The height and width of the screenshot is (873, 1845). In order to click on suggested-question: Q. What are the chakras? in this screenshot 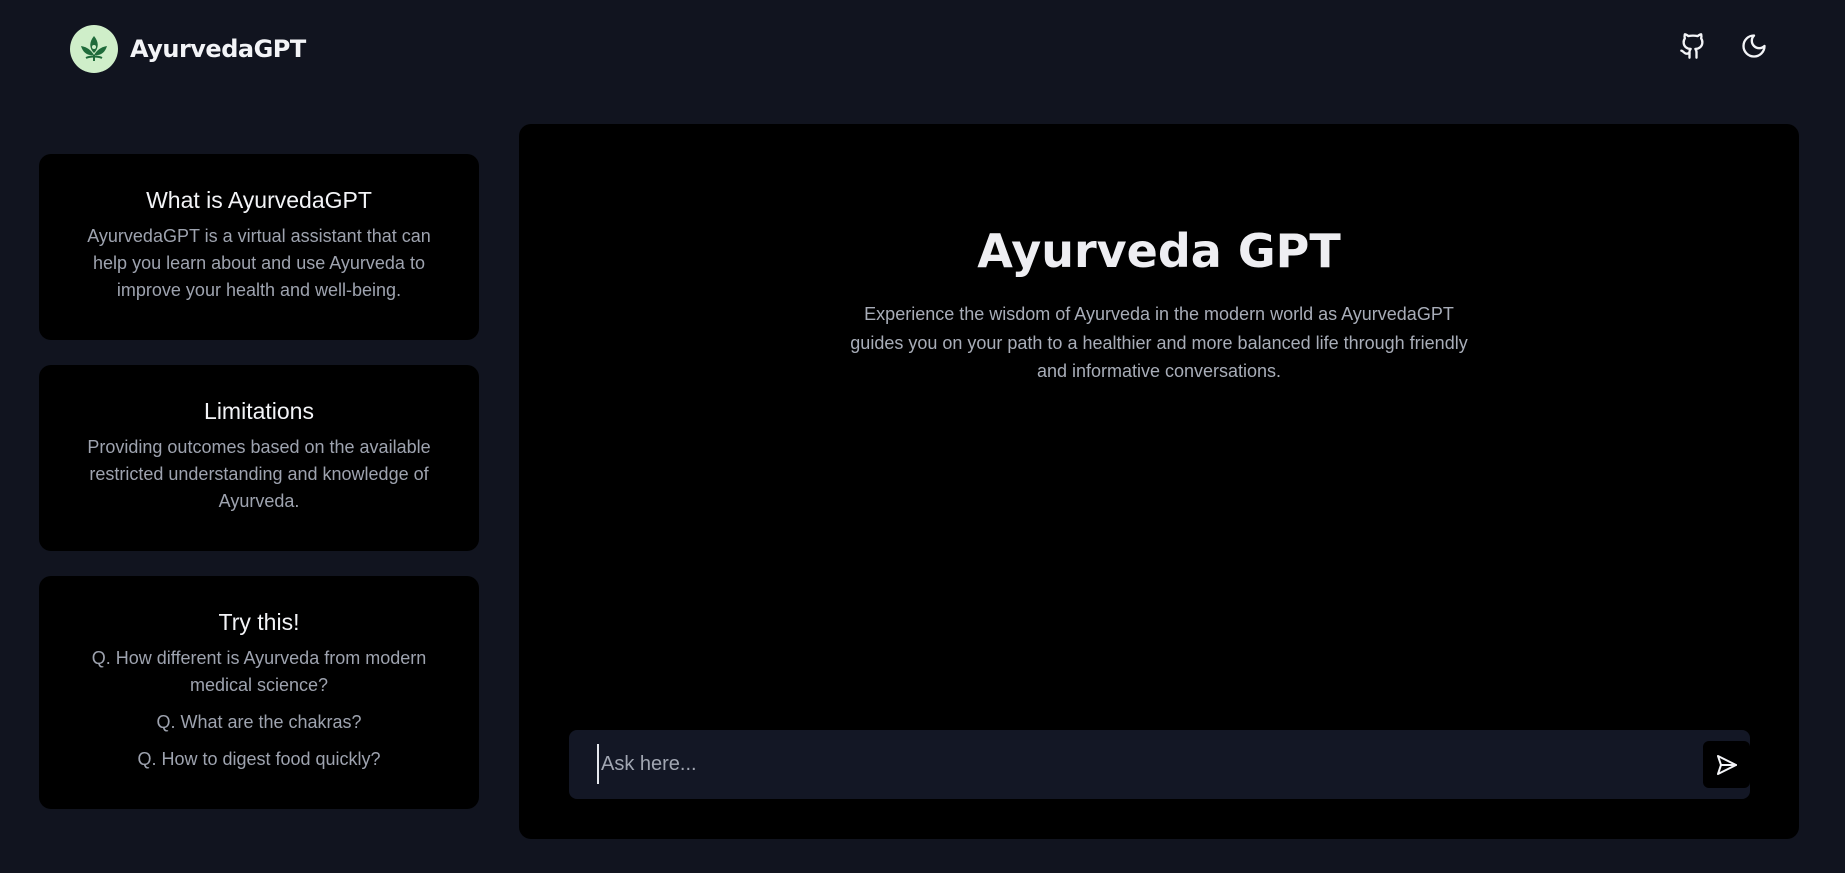, I will do `click(259, 722)`.